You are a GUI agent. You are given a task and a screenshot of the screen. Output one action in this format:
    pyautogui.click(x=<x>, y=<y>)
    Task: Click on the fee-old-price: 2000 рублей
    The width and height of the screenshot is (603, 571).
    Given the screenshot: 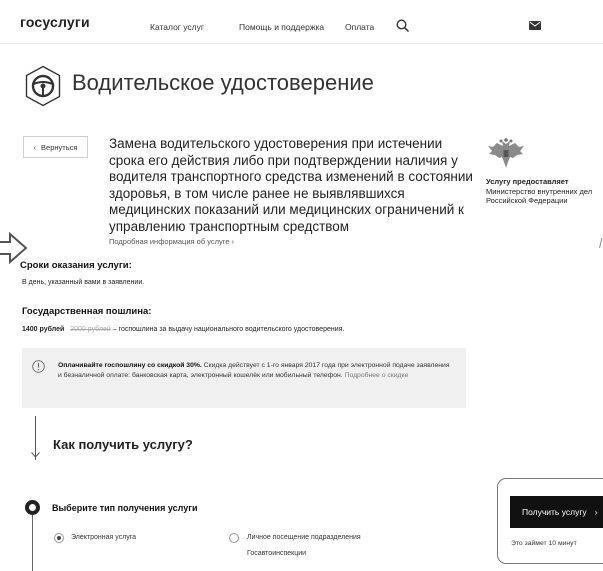 What is the action you would take?
    pyautogui.click(x=90, y=329)
    